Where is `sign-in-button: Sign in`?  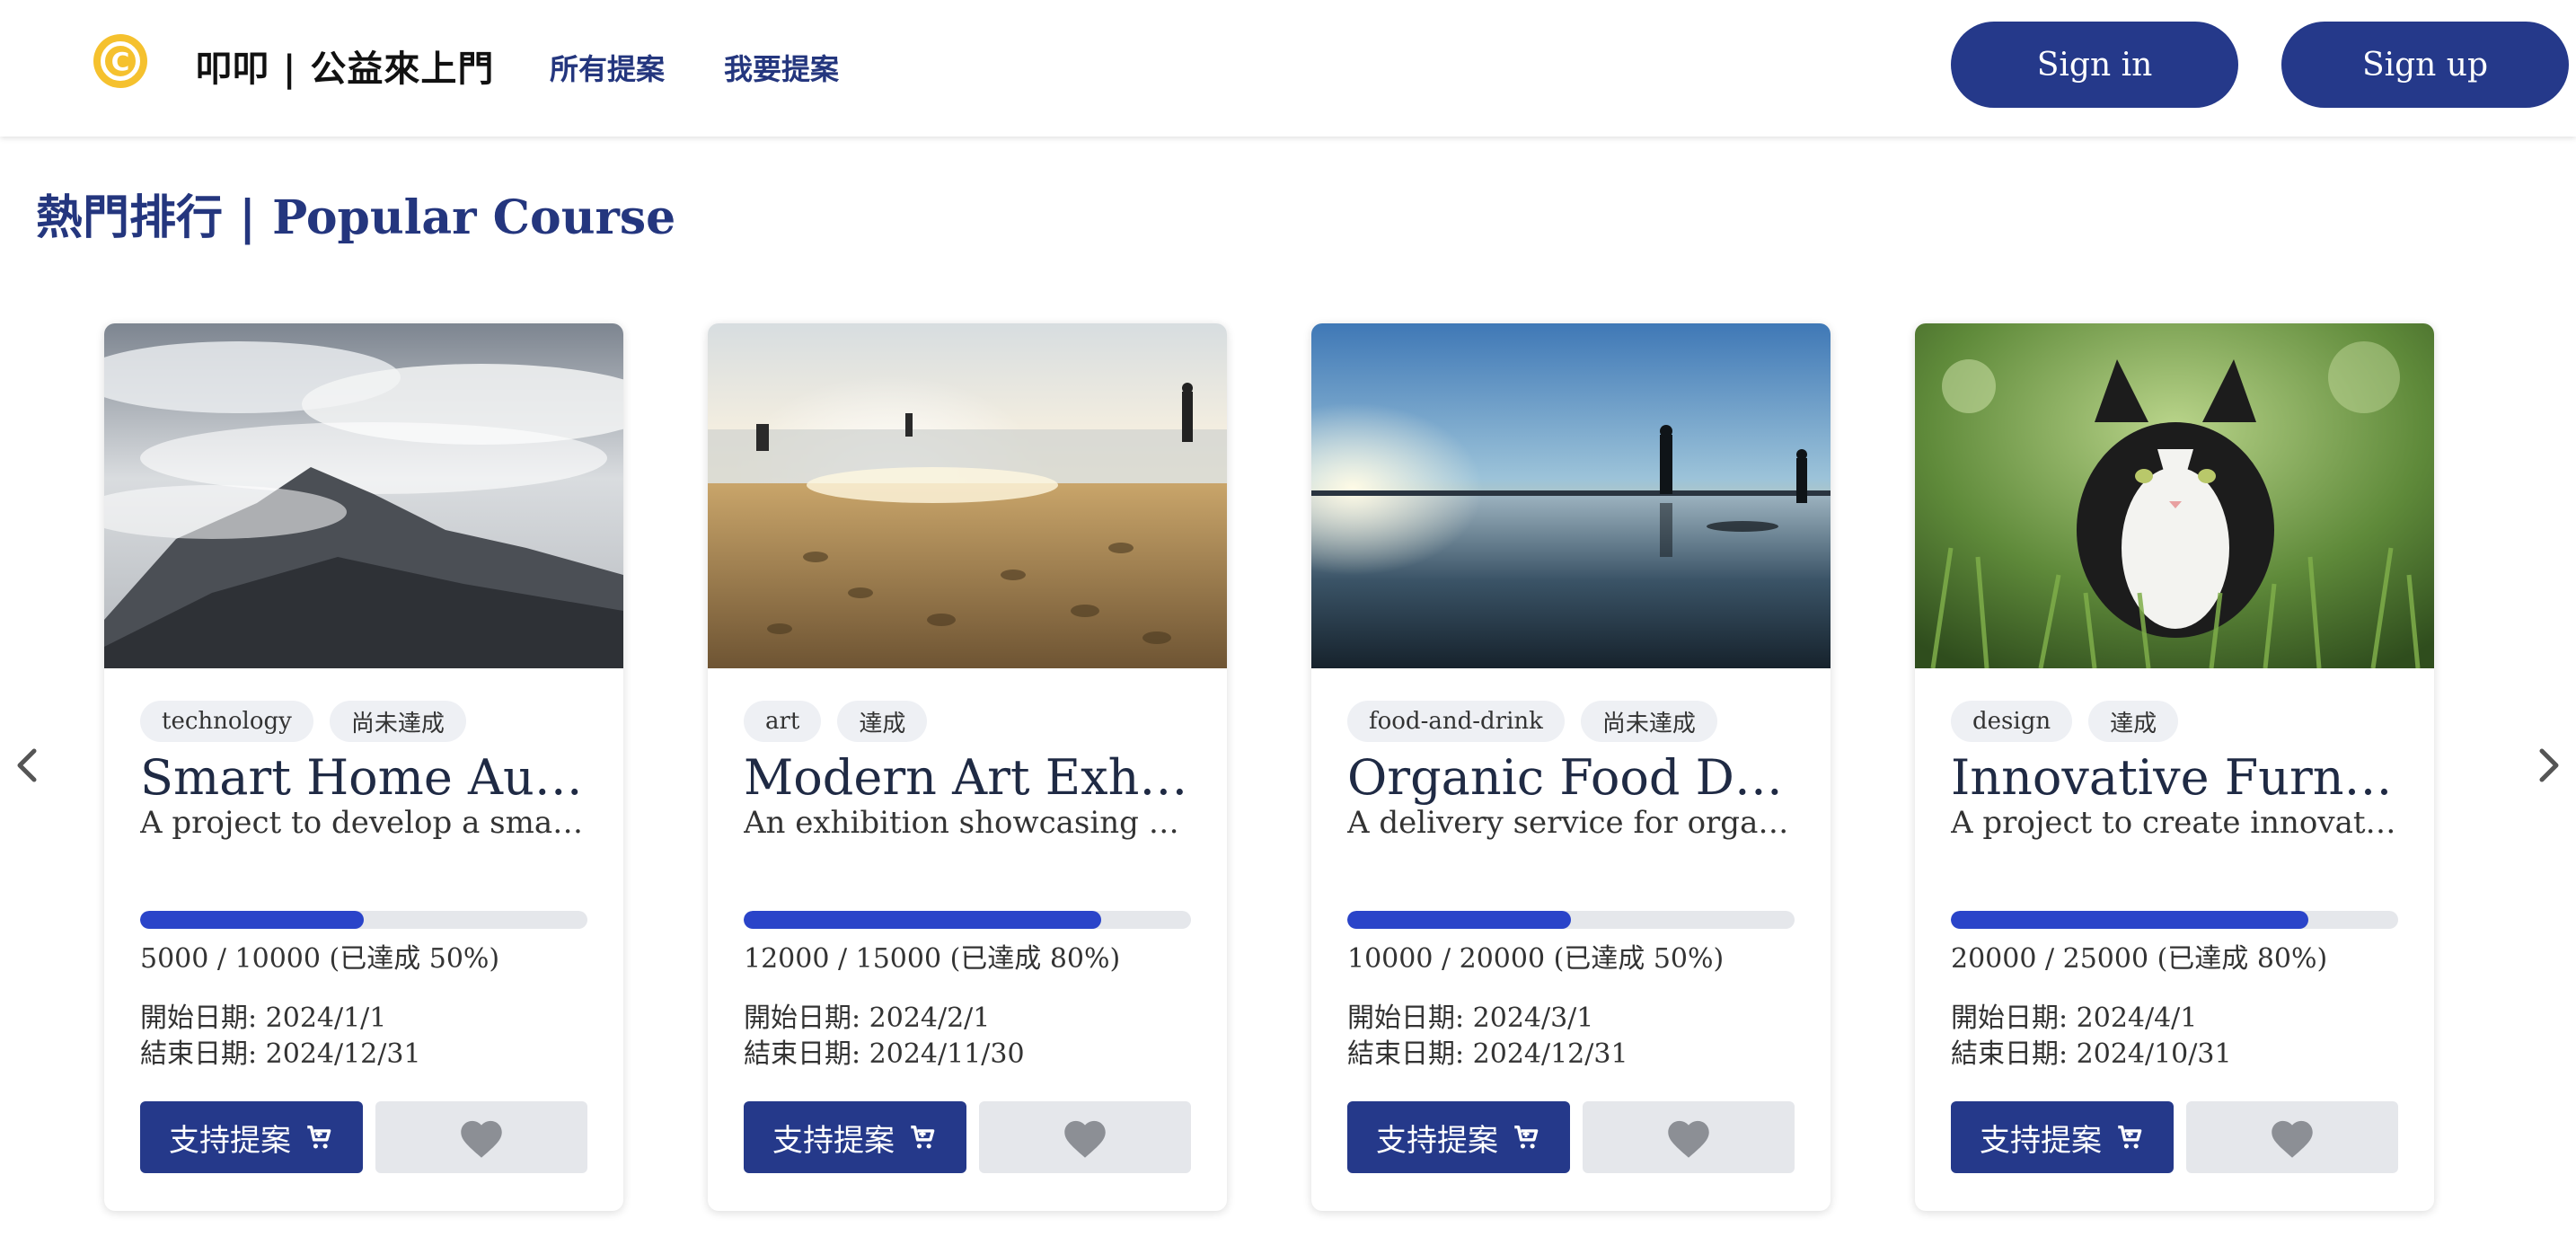 sign-in-button: Sign in is located at coordinates (2094, 65).